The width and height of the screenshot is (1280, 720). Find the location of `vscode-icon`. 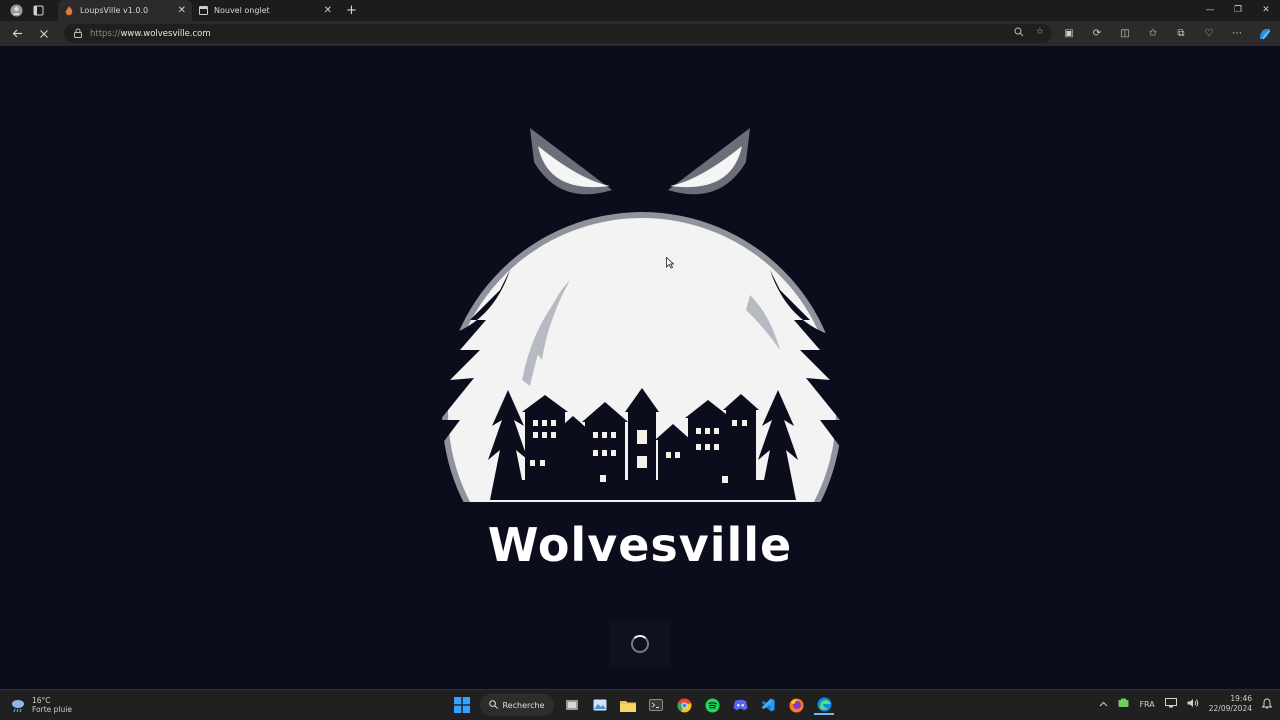

vscode-icon is located at coordinates (768, 705).